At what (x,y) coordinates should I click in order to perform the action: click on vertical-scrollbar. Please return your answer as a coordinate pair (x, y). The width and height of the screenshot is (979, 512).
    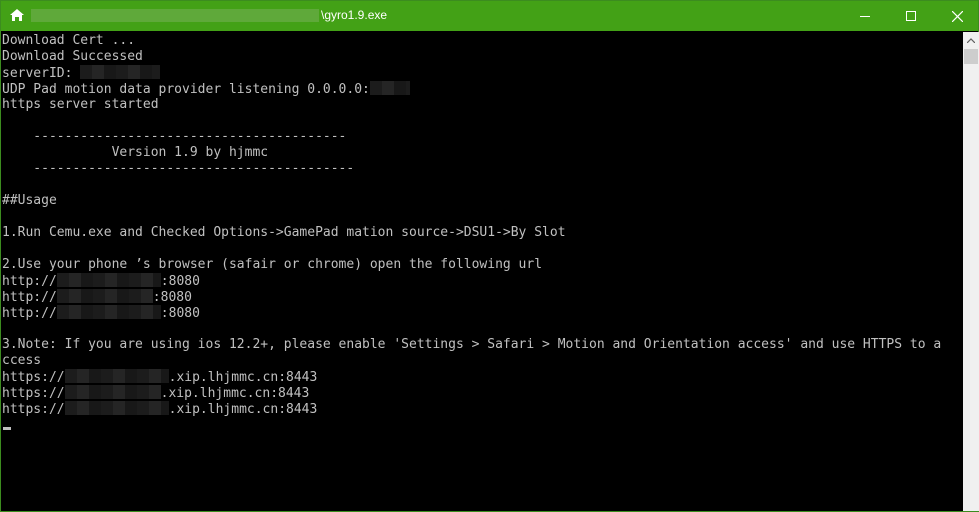
    Looking at the image, I should click on (971, 271).